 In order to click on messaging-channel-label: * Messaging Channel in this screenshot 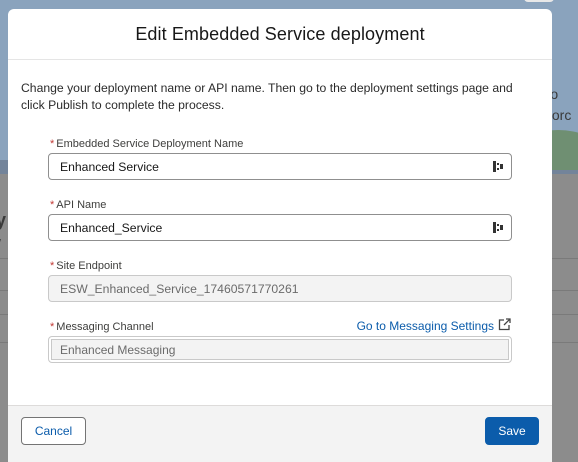, I will do `click(102, 327)`.